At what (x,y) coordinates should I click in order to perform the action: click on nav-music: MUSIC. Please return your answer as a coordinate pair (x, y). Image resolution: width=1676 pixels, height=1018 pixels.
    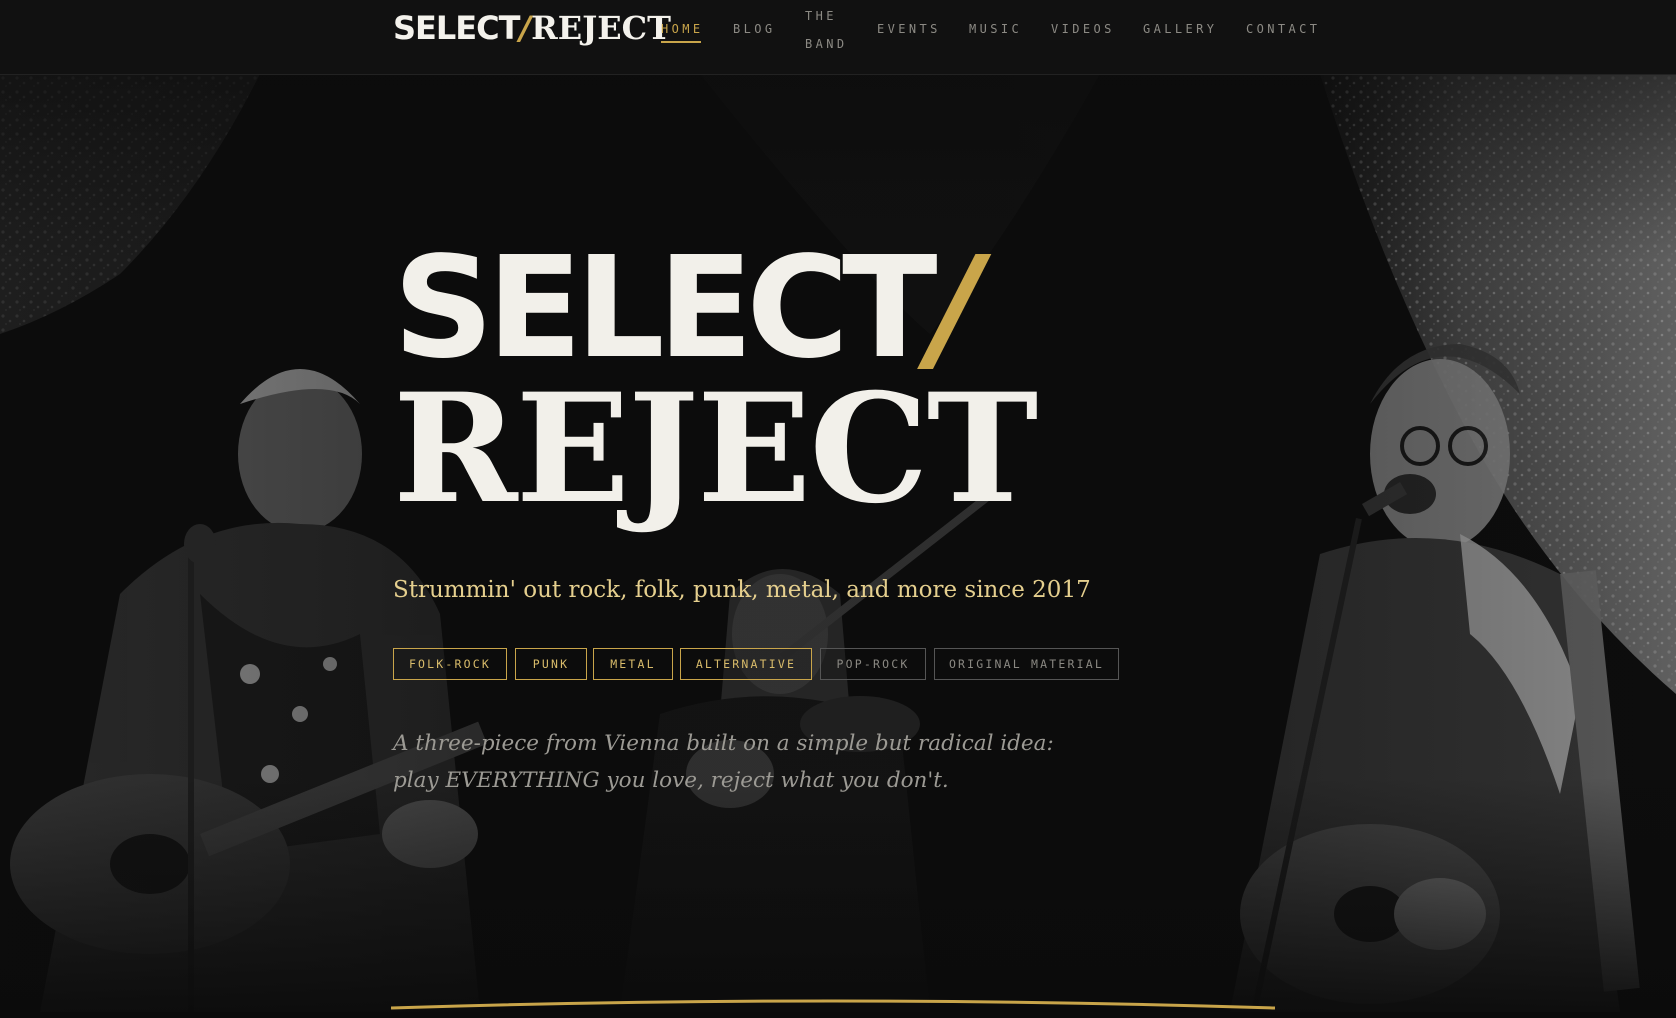
    Looking at the image, I should click on (995, 29).